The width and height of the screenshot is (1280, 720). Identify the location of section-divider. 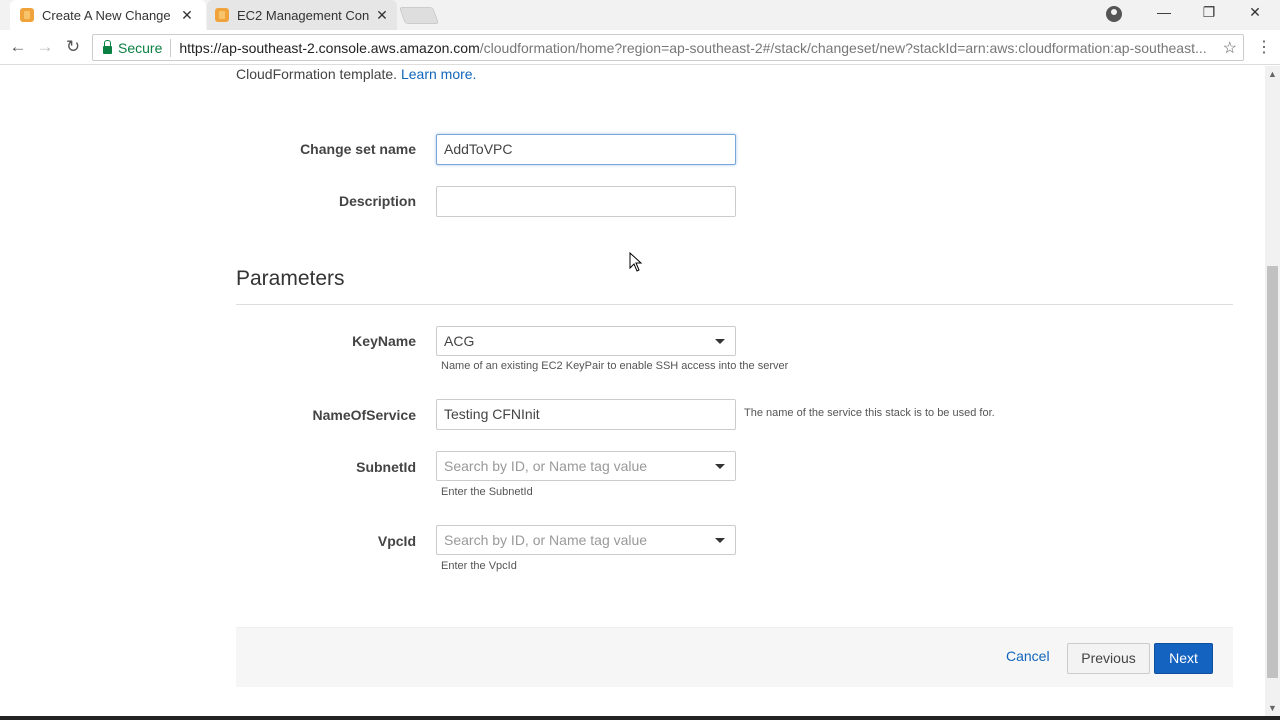
(734, 304).